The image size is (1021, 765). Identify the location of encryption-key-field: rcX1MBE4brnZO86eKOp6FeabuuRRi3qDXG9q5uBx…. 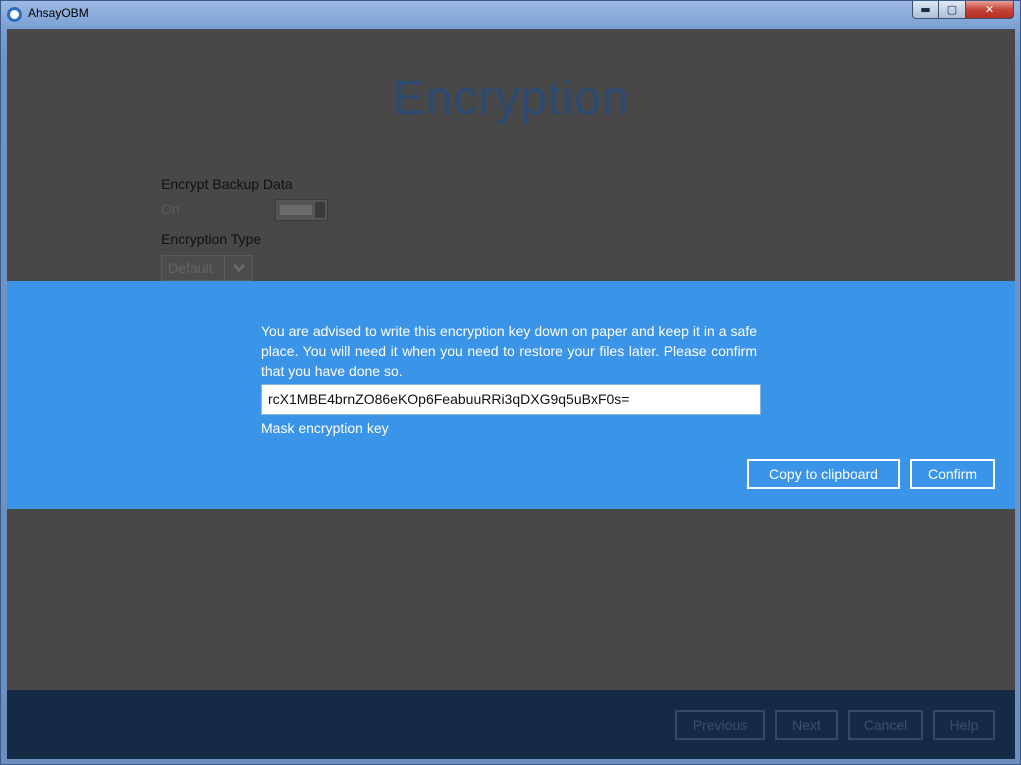
(511, 399).